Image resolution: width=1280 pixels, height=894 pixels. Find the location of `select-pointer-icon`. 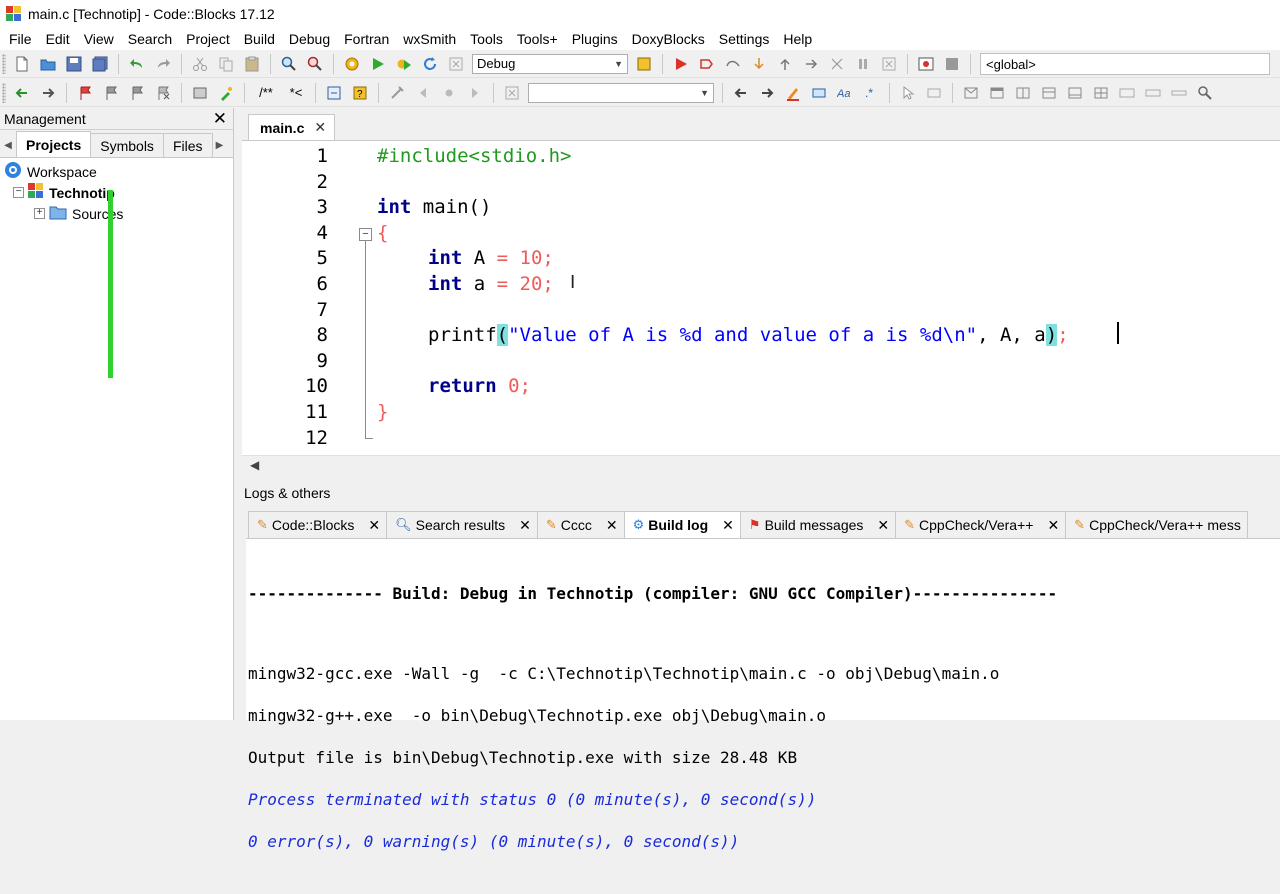

select-pointer-icon is located at coordinates (908, 93).